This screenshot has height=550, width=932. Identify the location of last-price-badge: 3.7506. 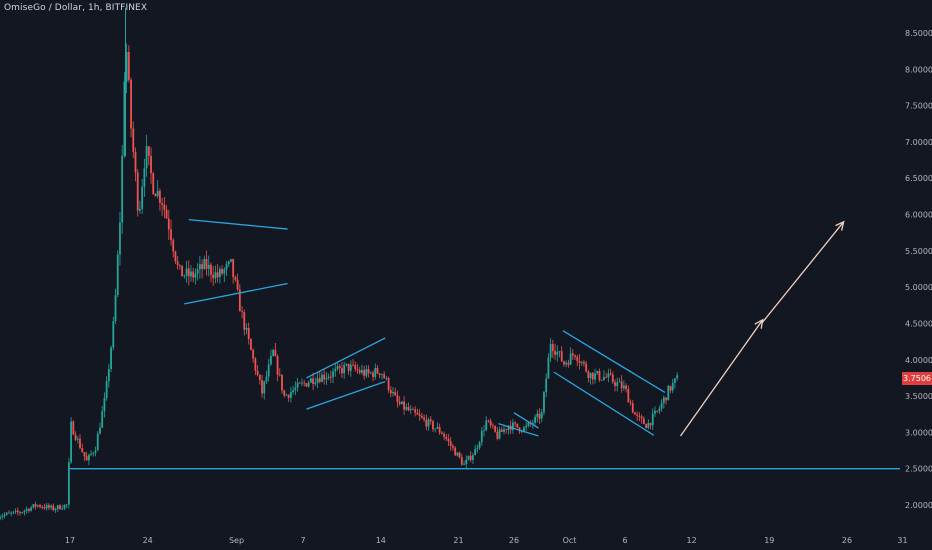
(917, 378).